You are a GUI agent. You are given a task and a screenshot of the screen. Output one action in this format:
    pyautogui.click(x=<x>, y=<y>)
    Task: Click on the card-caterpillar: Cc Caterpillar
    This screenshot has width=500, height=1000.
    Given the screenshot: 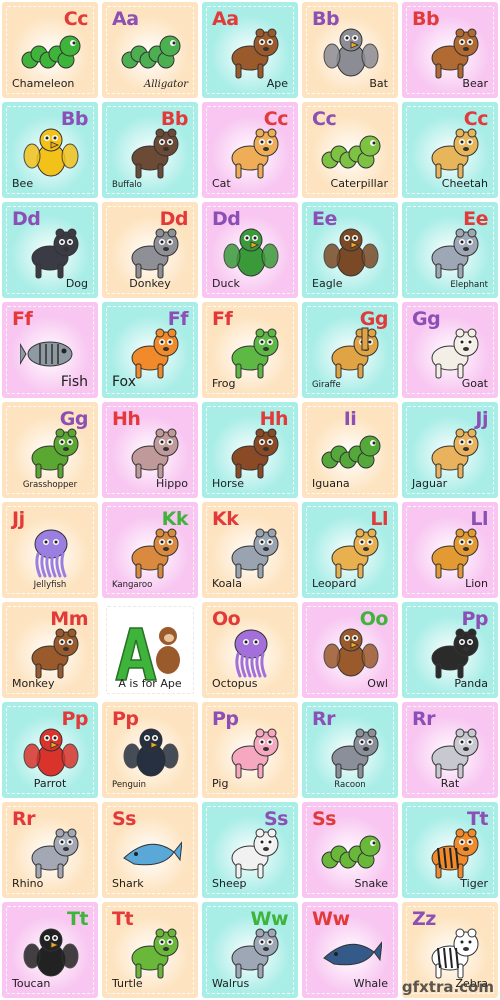 What is the action you would take?
    pyautogui.click(x=350, y=150)
    